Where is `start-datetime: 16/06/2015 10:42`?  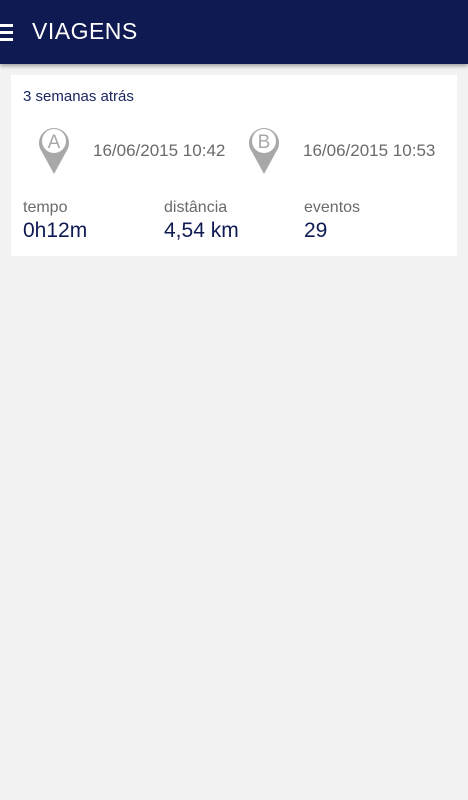
start-datetime: 16/06/2015 10:42 is located at coordinates (159, 150).